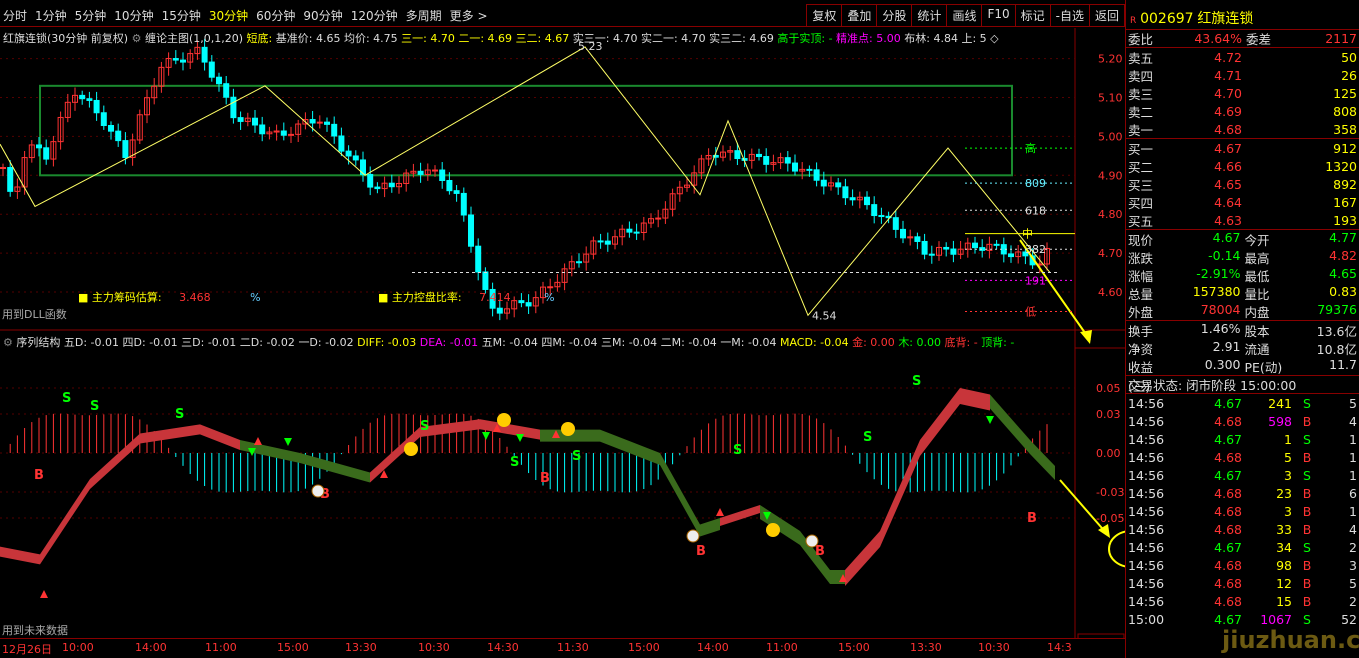 The image size is (1359, 658). Describe the element at coordinates (1345, 220) in the screenshot. I see `level-volume: 193` at that location.